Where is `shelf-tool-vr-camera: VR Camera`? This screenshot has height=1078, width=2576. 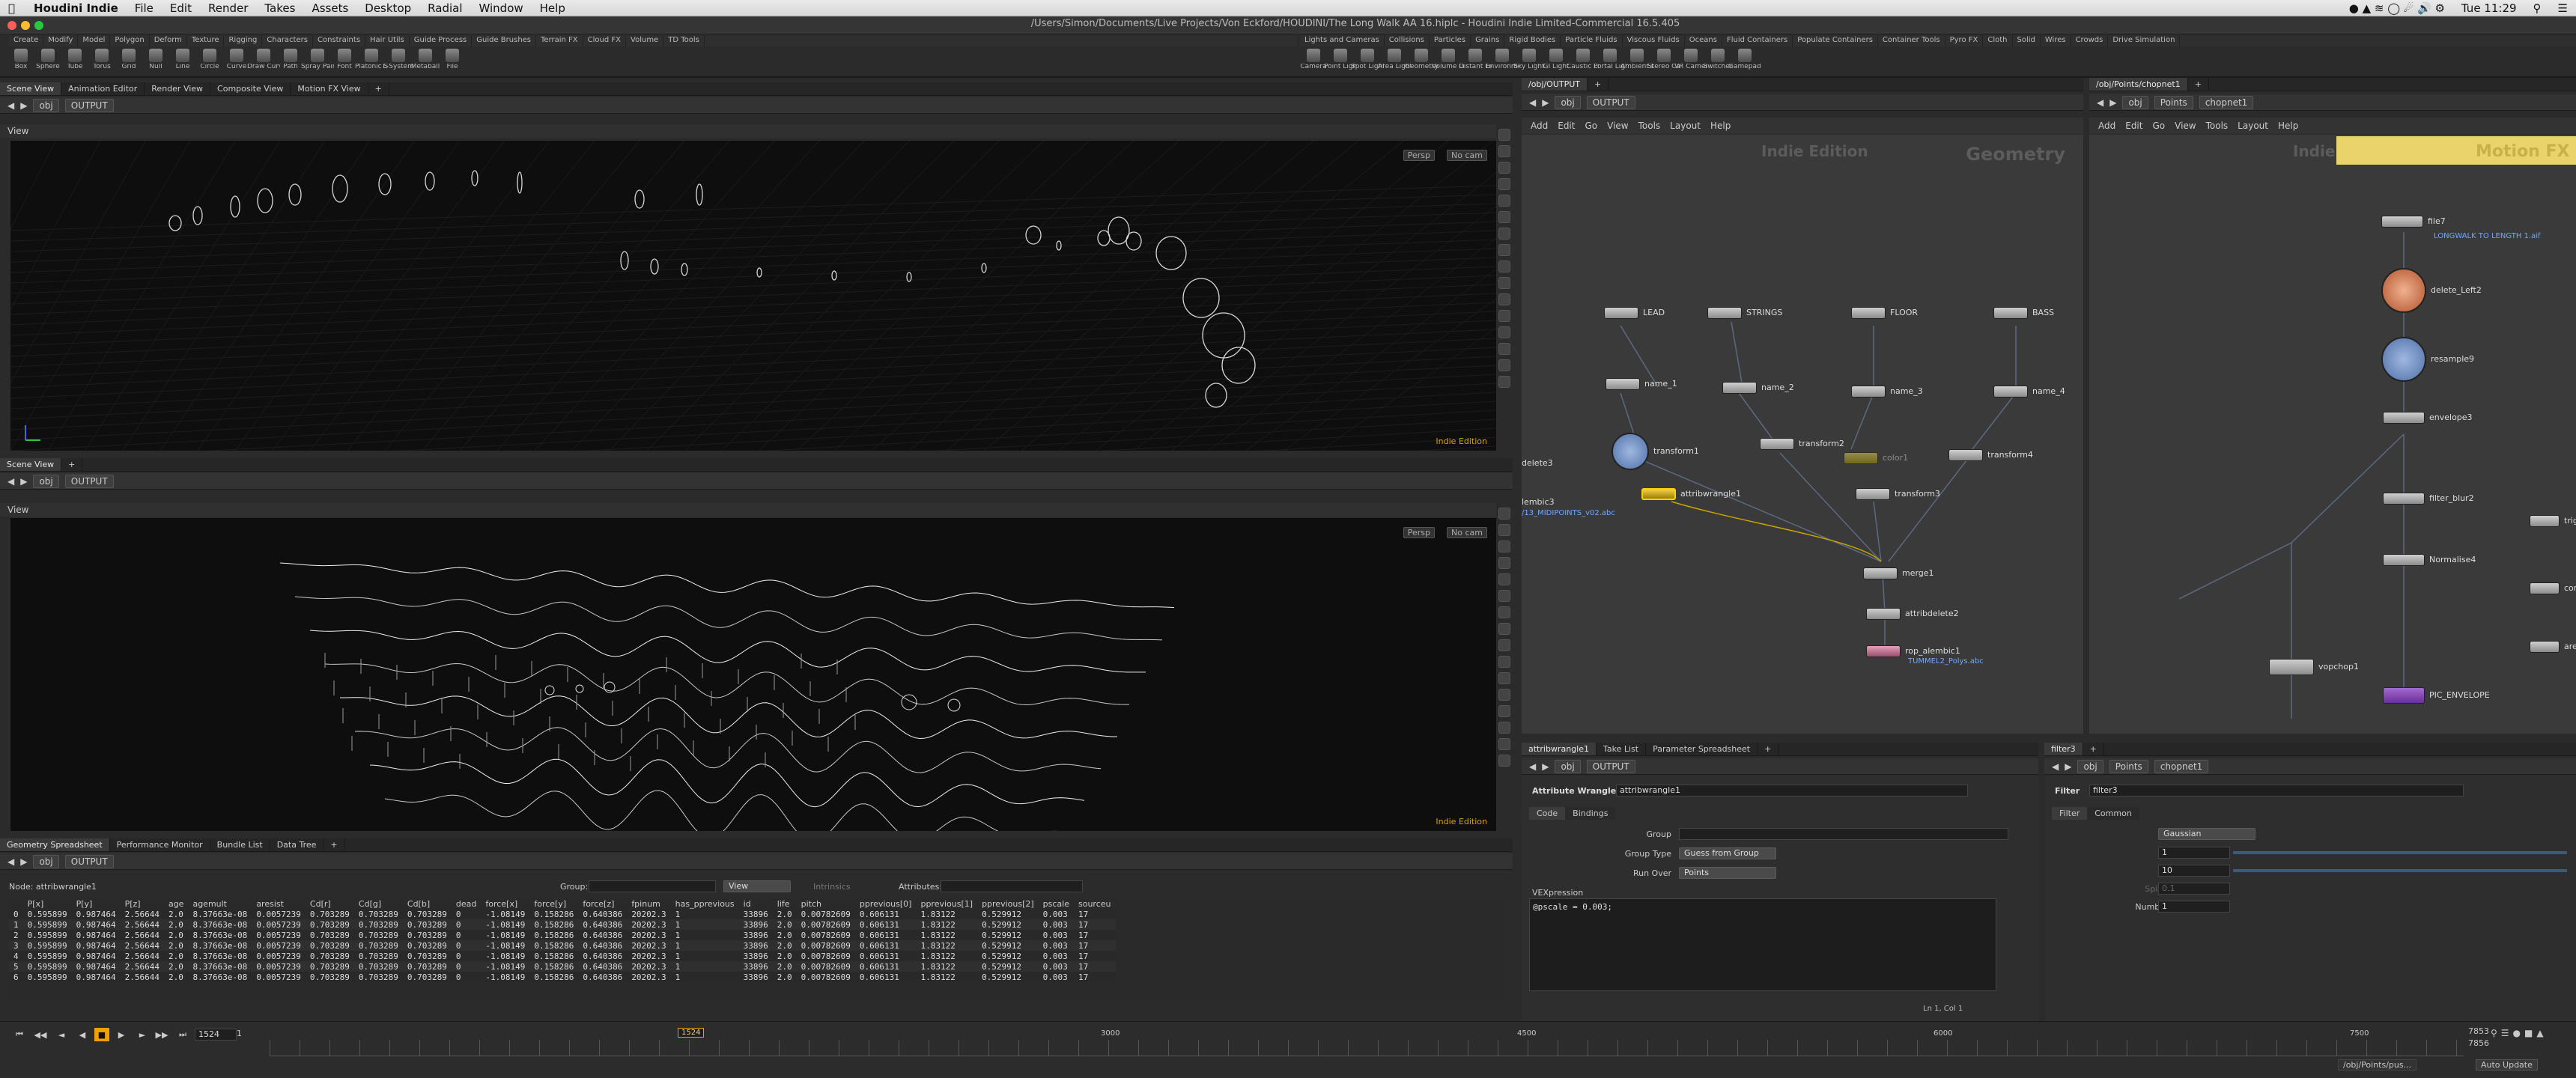 shelf-tool-vr-camera: VR Camera is located at coordinates (1690, 61).